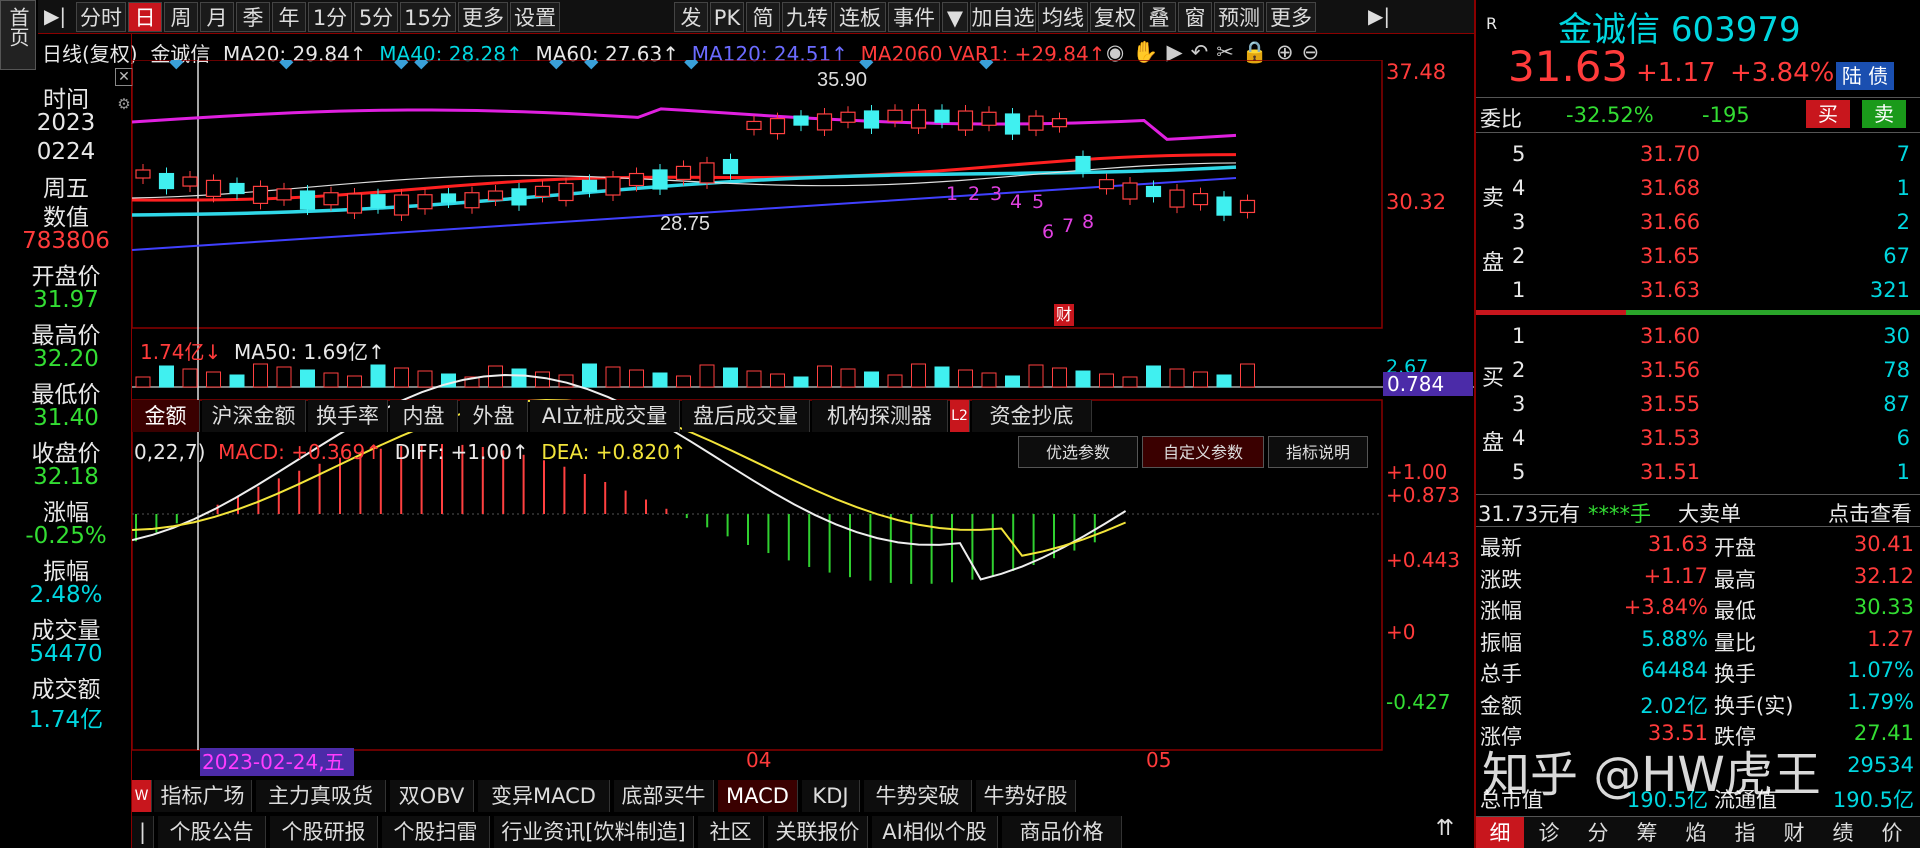 The image size is (1920, 848). What do you see at coordinates (727, 17) in the screenshot?
I see `tool-1: PK` at bounding box center [727, 17].